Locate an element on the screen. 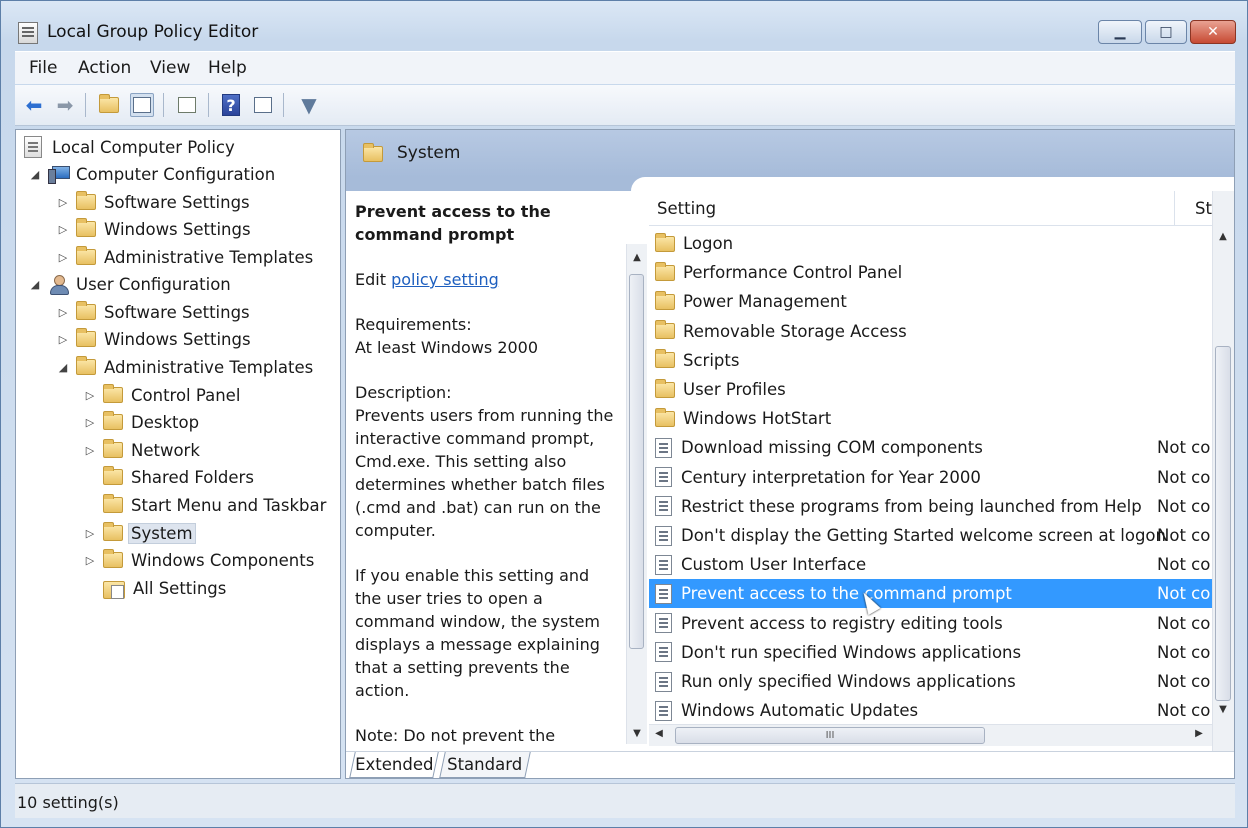  export-list-icon is located at coordinates (187, 105).